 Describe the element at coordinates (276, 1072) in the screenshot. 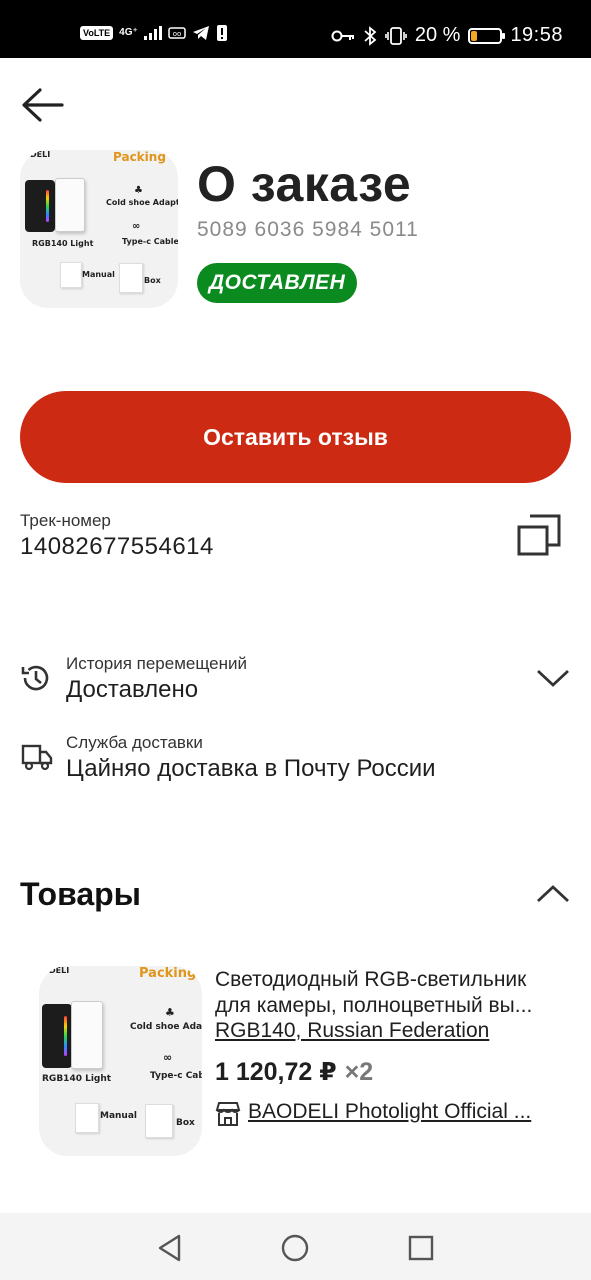

I see `product-price: 1 120,72 ₽` at that location.